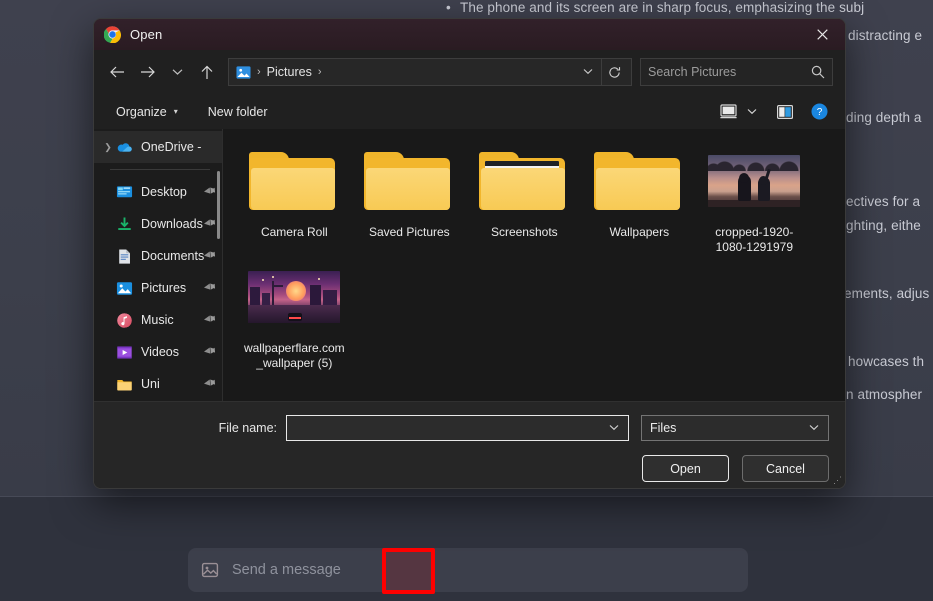 This screenshot has height=601, width=933. What do you see at coordinates (124, 352) in the screenshot?
I see `videos-icon` at bounding box center [124, 352].